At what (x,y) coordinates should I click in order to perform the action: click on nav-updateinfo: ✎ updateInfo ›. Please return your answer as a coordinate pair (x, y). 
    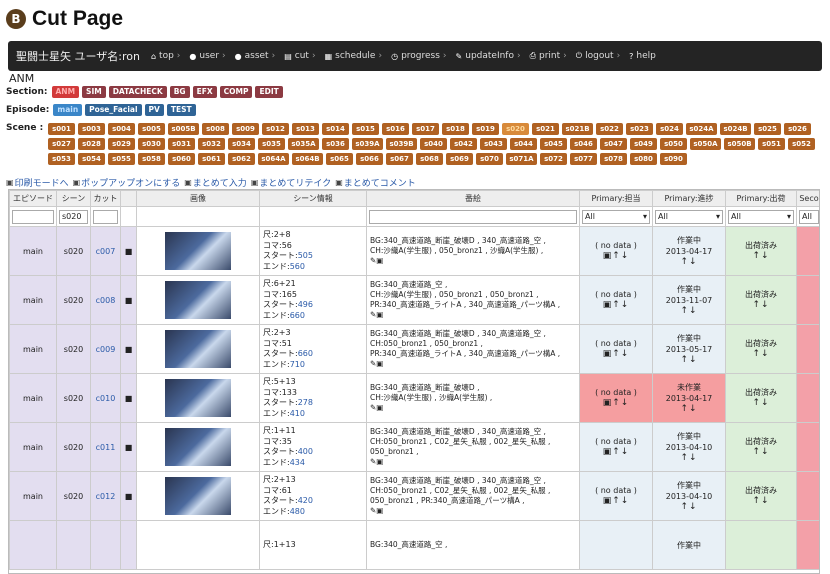
    Looking at the image, I should click on (488, 56).